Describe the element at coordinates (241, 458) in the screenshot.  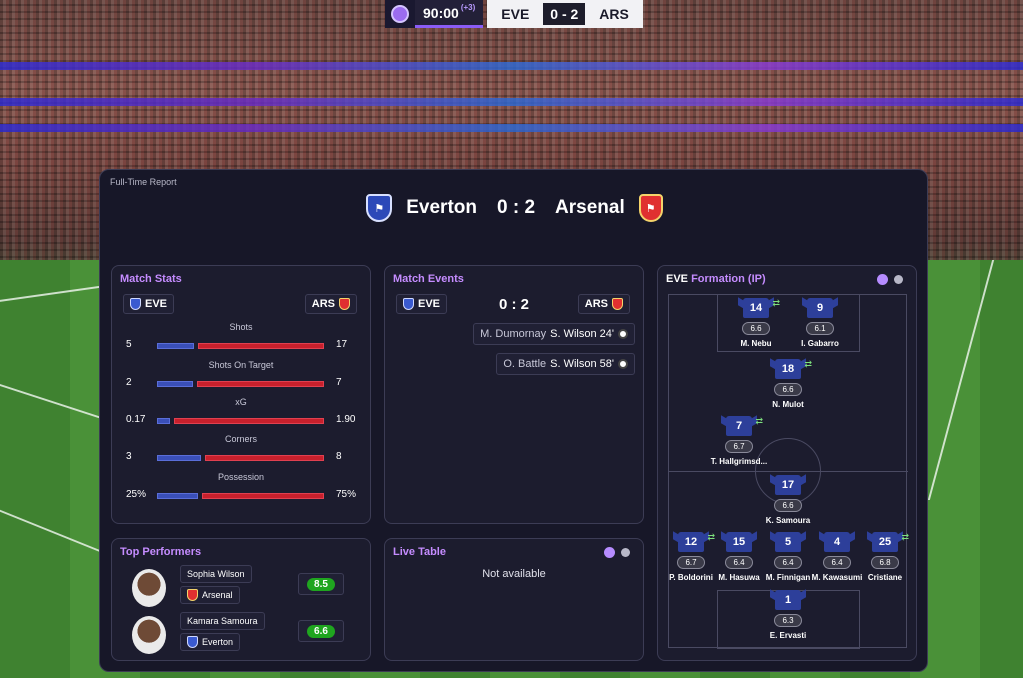
I see `stat-row: 38` at that location.